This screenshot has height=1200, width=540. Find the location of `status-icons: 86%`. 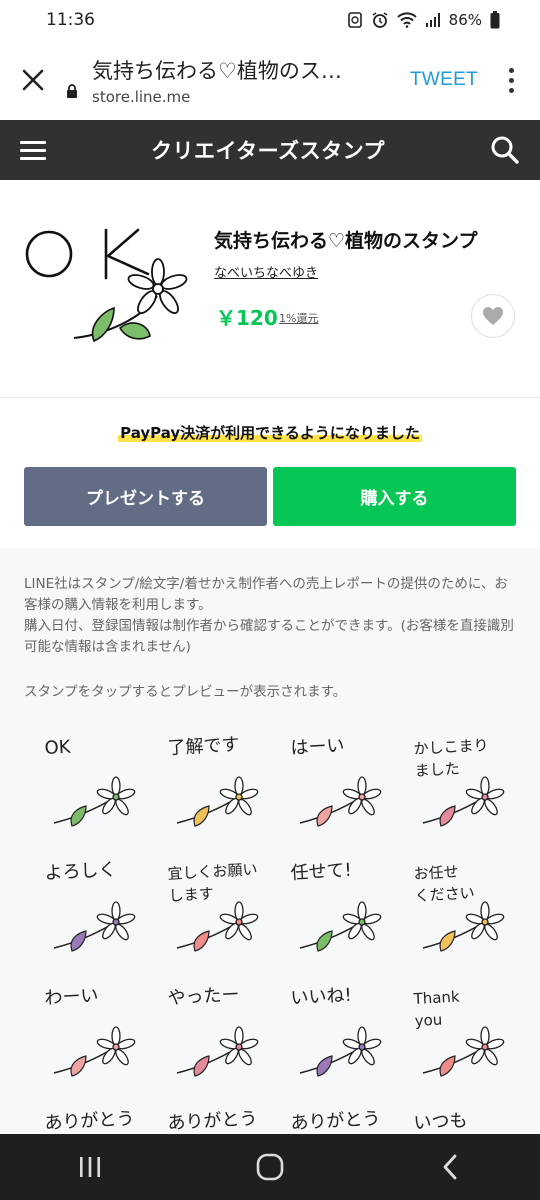

status-icons: 86% is located at coordinates (423, 20).